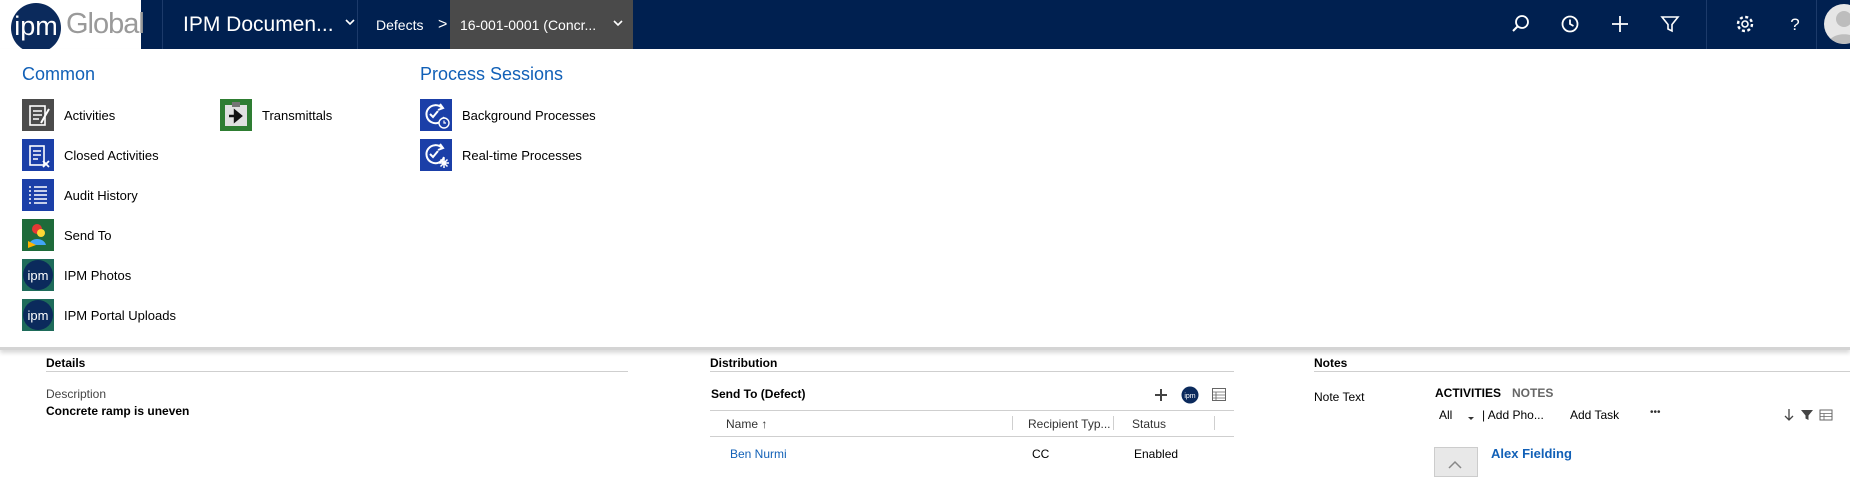 This screenshot has width=1850, height=483. I want to click on menu-item-realtime-processes: Real-time Processes, so click(501, 155).